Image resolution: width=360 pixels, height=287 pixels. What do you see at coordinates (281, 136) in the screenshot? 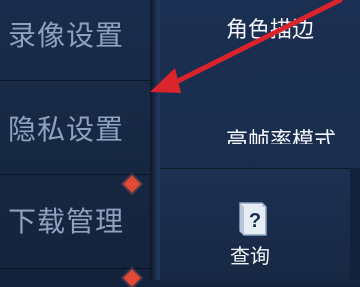
I see `setting-title-high-frame-rate: 高帧率模式` at bounding box center [281, 136].